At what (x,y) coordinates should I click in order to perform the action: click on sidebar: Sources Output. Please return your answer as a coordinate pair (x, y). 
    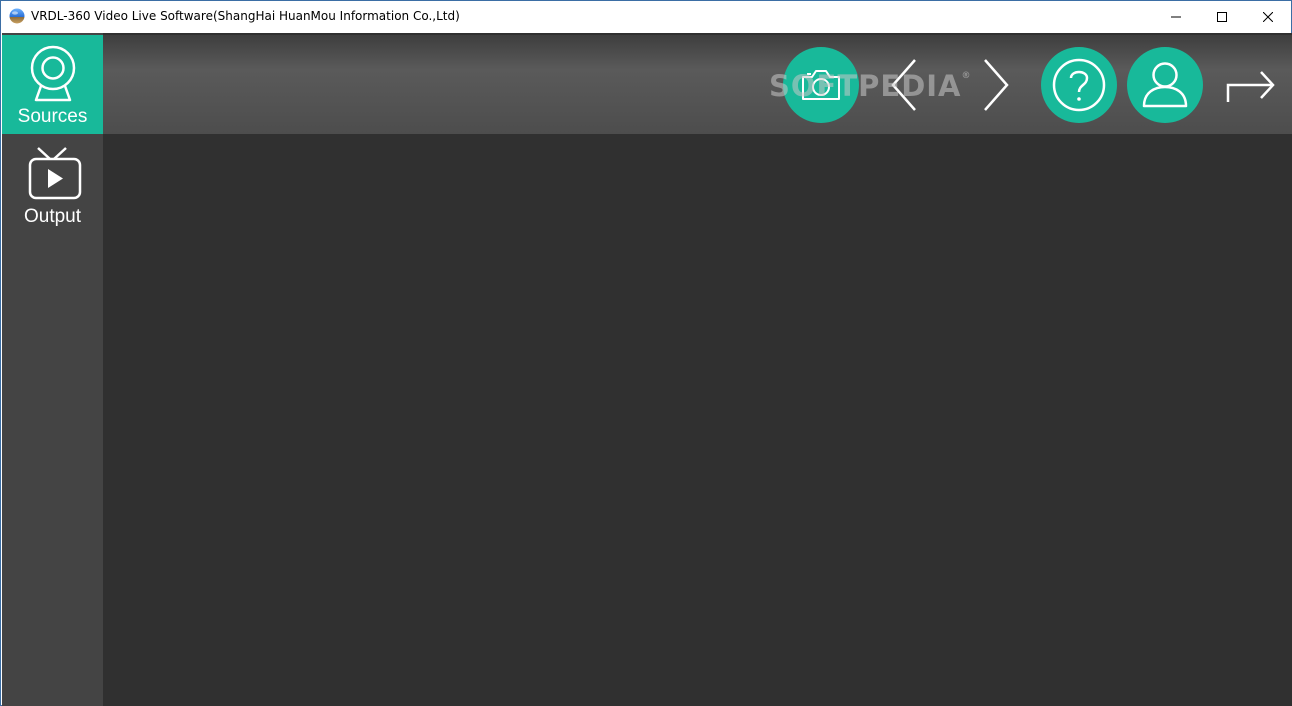
    Looking at the image, I should click on (52, 369).